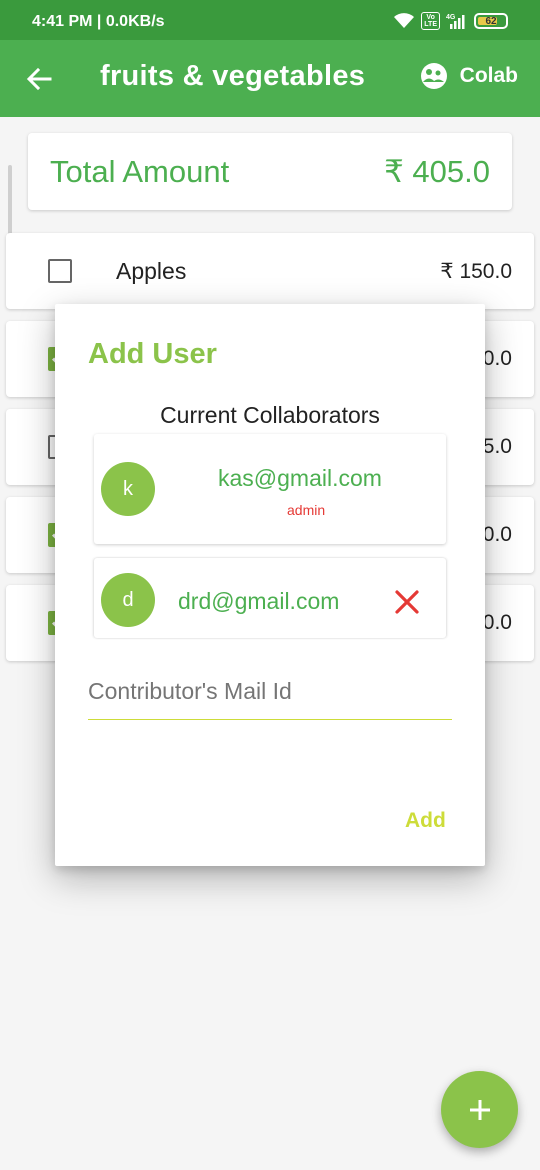 This screenshot has height=1170, width=540. Describe the element at coordinates (437, 171) in the screenshot. I see `total-amount-value: ₹ 405.0` at that location.